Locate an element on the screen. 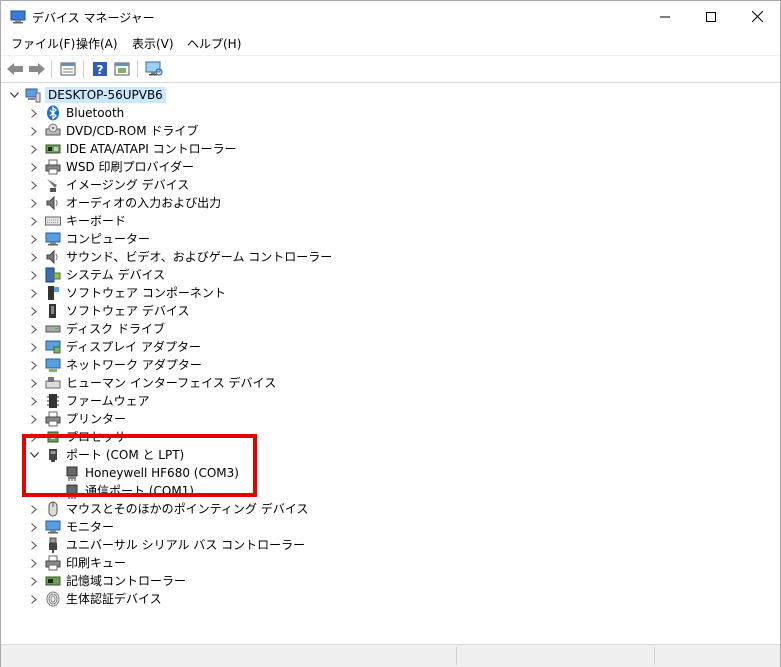 The height and width of the screenshot is (667, 781). menu-file: ファイル(F) is located at coordinates (43, 43).